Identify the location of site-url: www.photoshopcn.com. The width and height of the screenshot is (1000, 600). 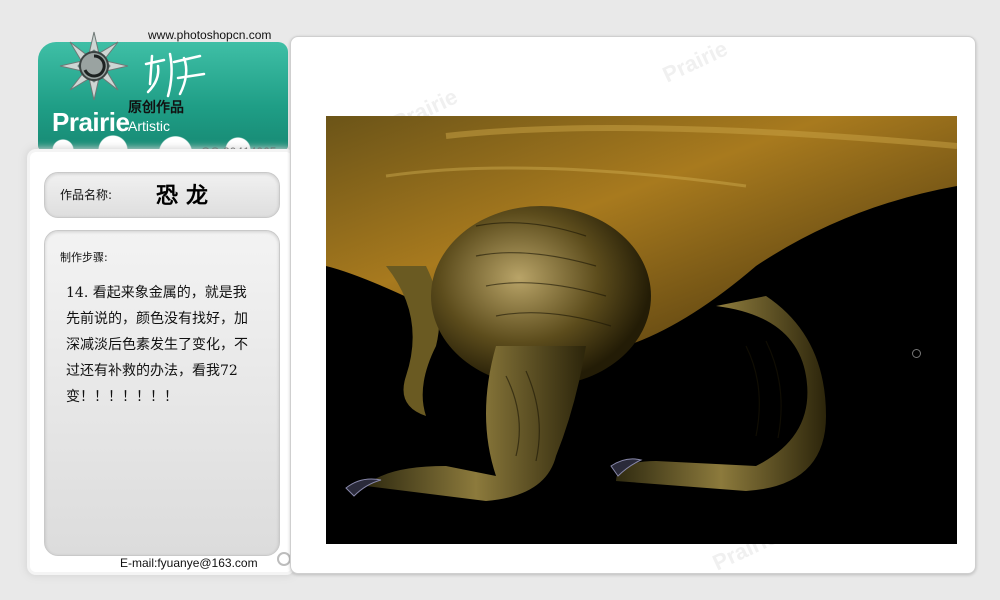
(209, 35).